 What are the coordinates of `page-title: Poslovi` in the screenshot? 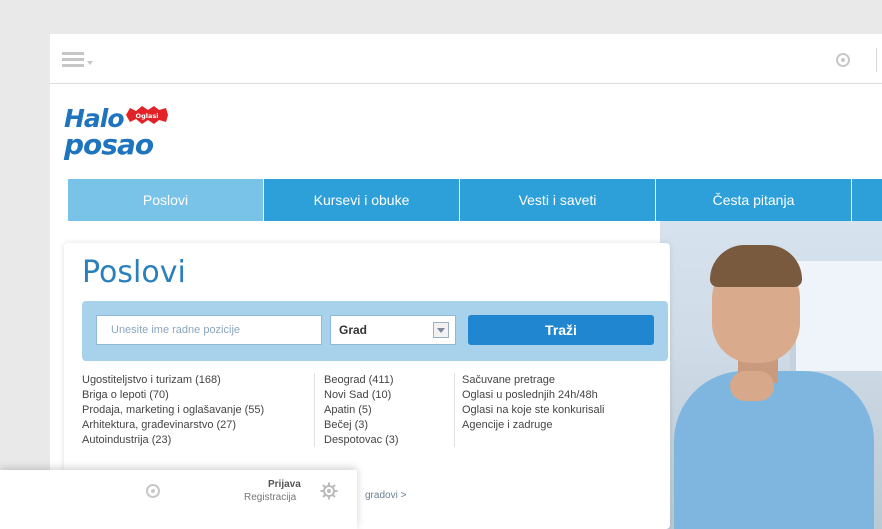 It's located at (134, 272).